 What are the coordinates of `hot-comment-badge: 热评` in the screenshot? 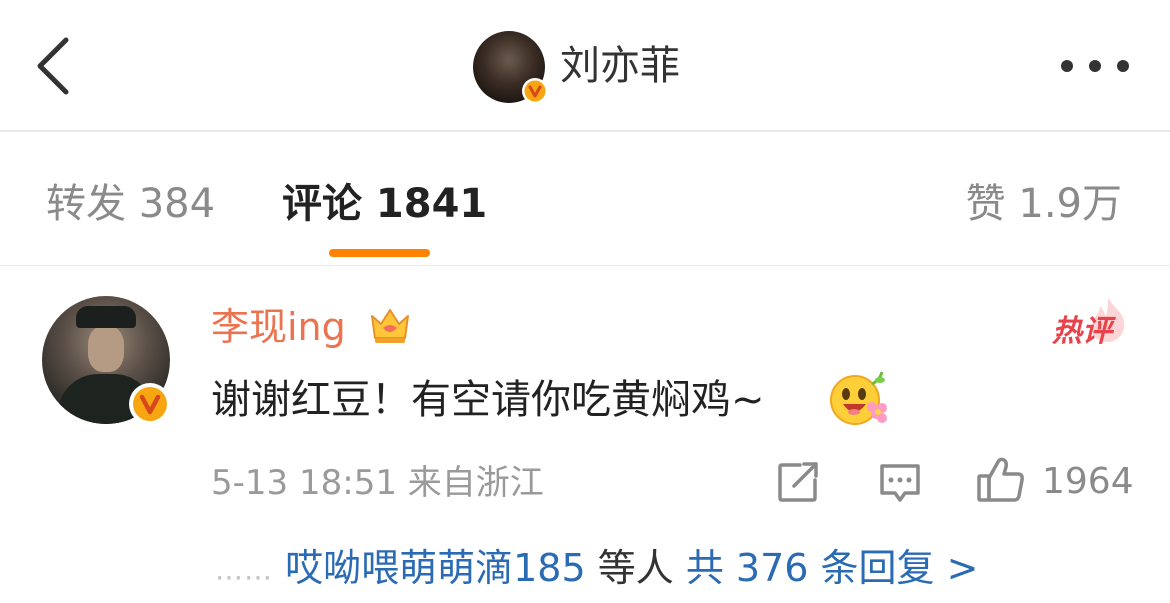 It's located at (1090, 322).